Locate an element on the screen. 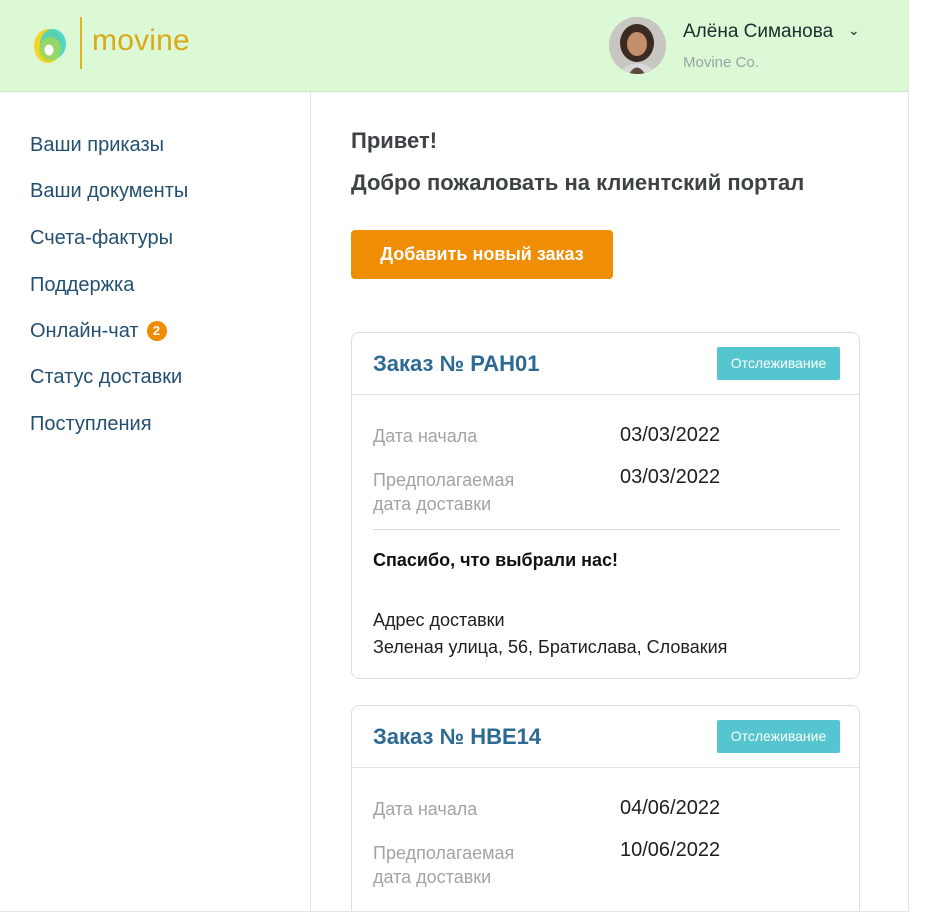  start-date-value: 04/06/2022 is located at coordinates (670, 808).